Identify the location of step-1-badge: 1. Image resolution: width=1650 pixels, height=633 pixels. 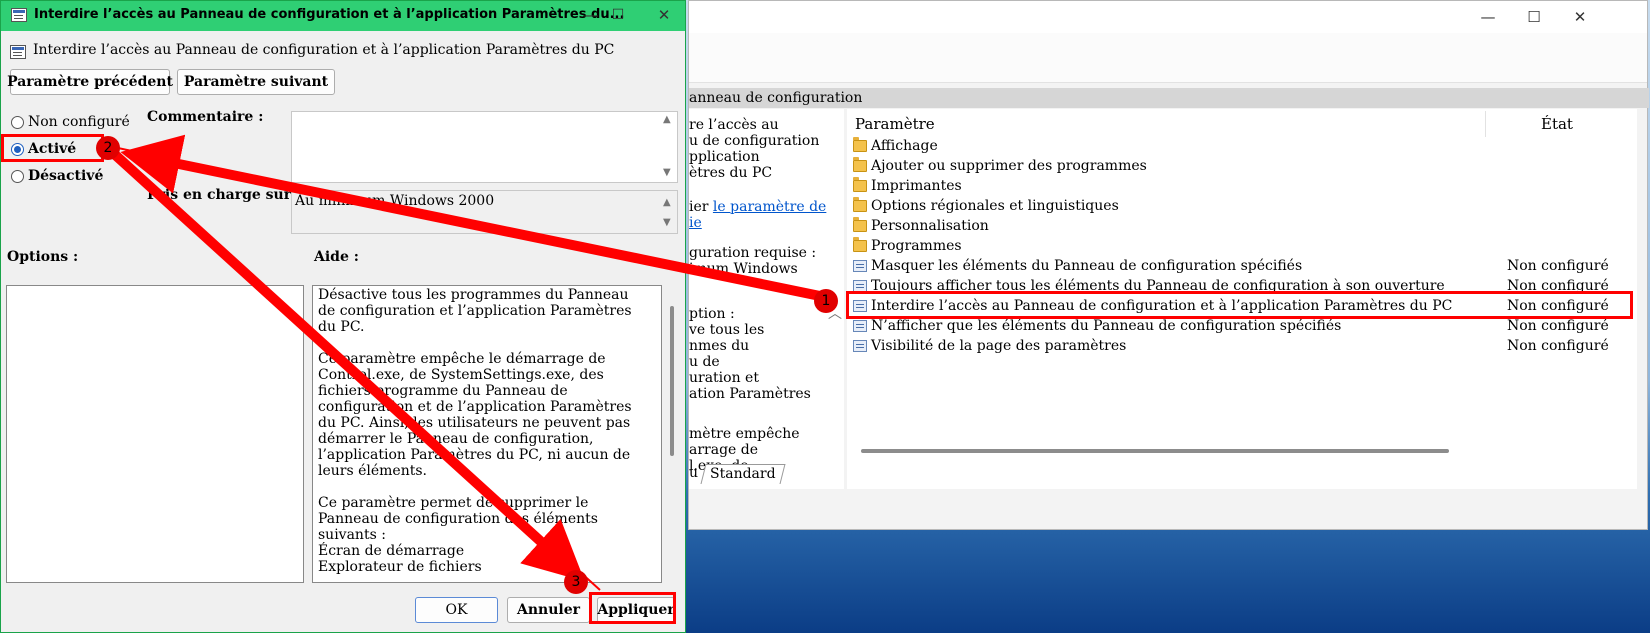
(826, 301).